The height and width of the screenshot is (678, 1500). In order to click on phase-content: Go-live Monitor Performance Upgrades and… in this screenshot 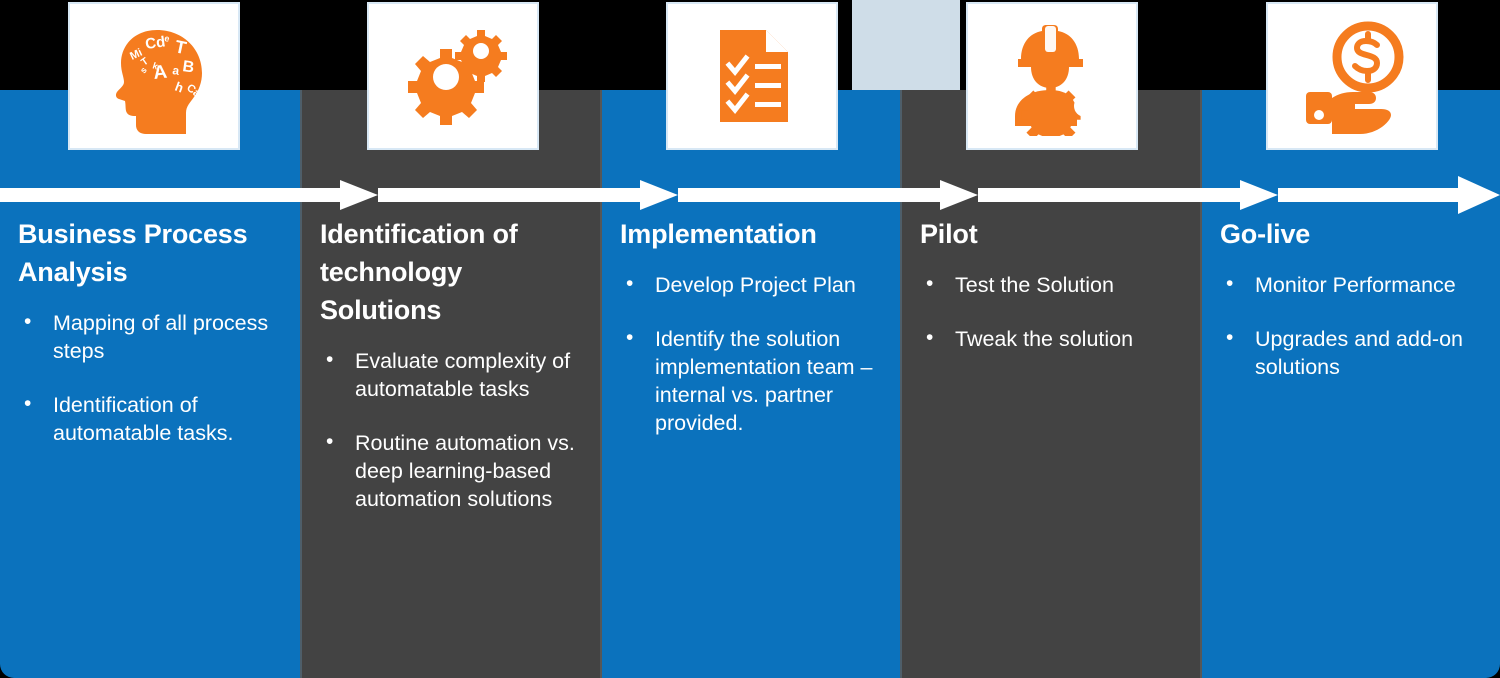, I will do `click(1351, 311)`.